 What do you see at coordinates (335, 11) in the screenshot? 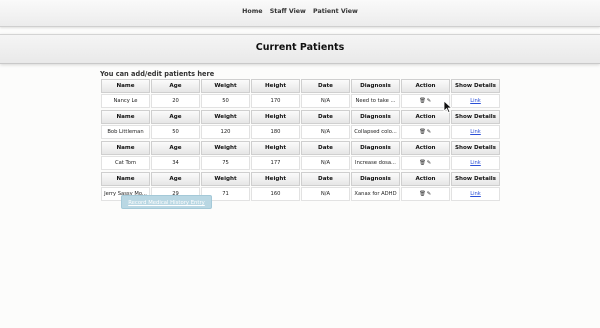
I see `nav-patient-view-link: Patient View` at bounding box center [335, 11].